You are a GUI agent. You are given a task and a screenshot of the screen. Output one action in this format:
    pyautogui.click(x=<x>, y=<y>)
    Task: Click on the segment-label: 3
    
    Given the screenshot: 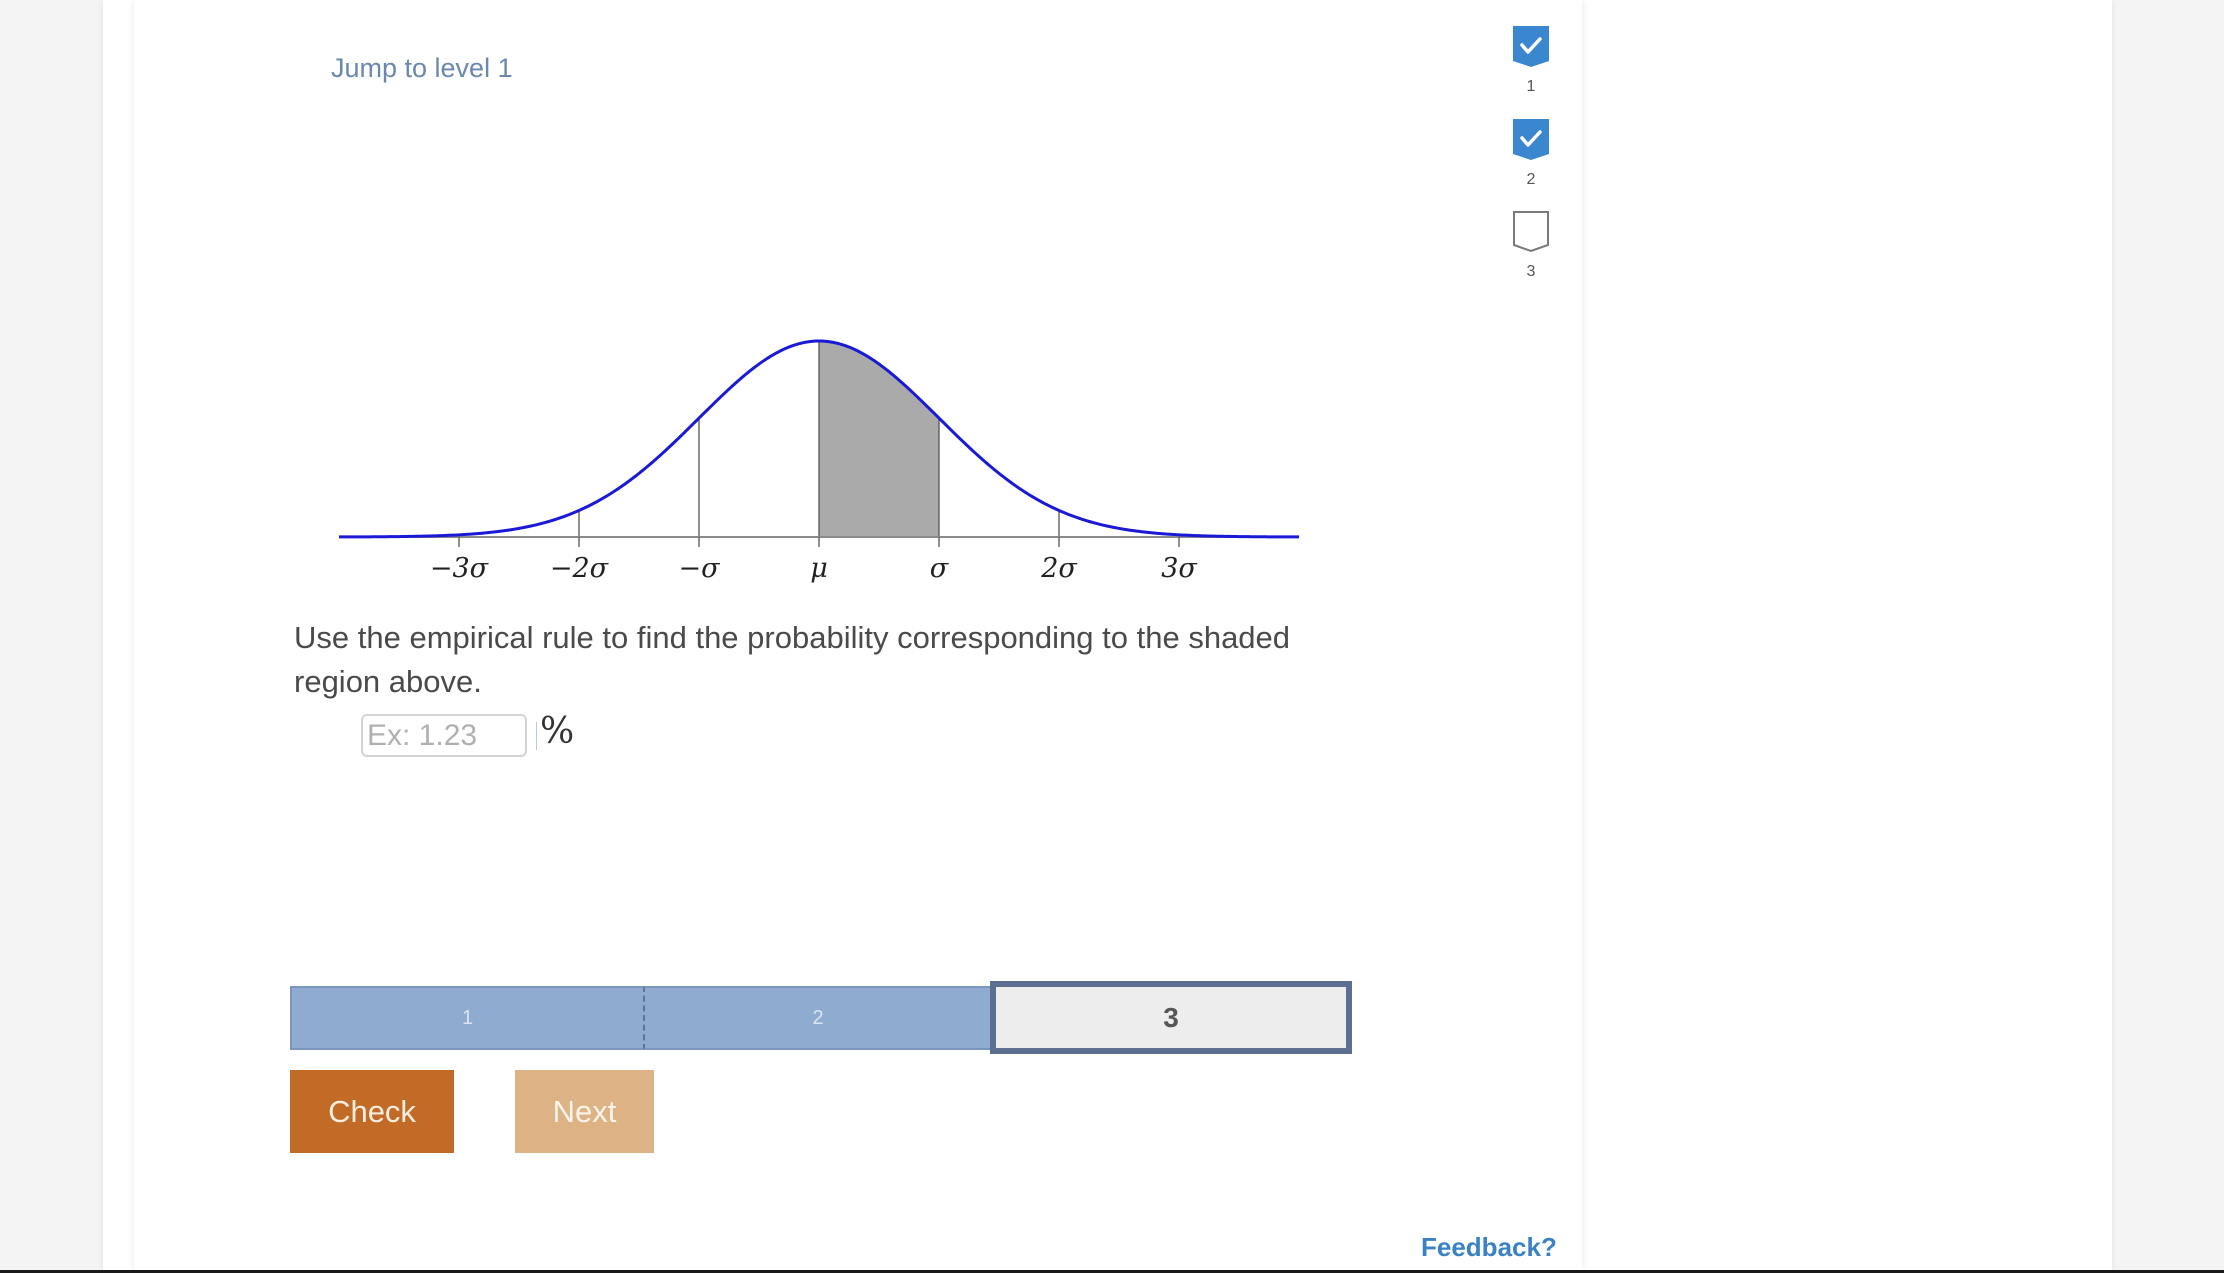 What is the action you would take?
    pyautogui.click(x=1171, y=1017)
    